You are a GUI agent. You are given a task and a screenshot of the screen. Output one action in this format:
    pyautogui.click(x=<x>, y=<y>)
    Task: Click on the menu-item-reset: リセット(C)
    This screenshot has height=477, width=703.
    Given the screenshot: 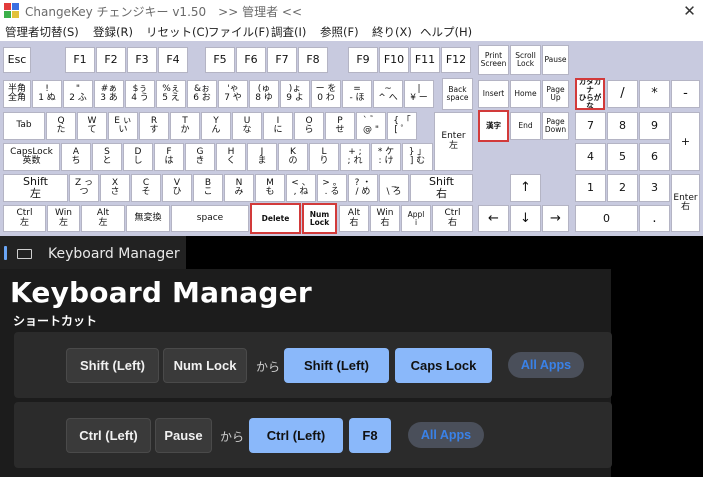 What is the action you would take?
    pyautogui.click(x=177, y=32)
    